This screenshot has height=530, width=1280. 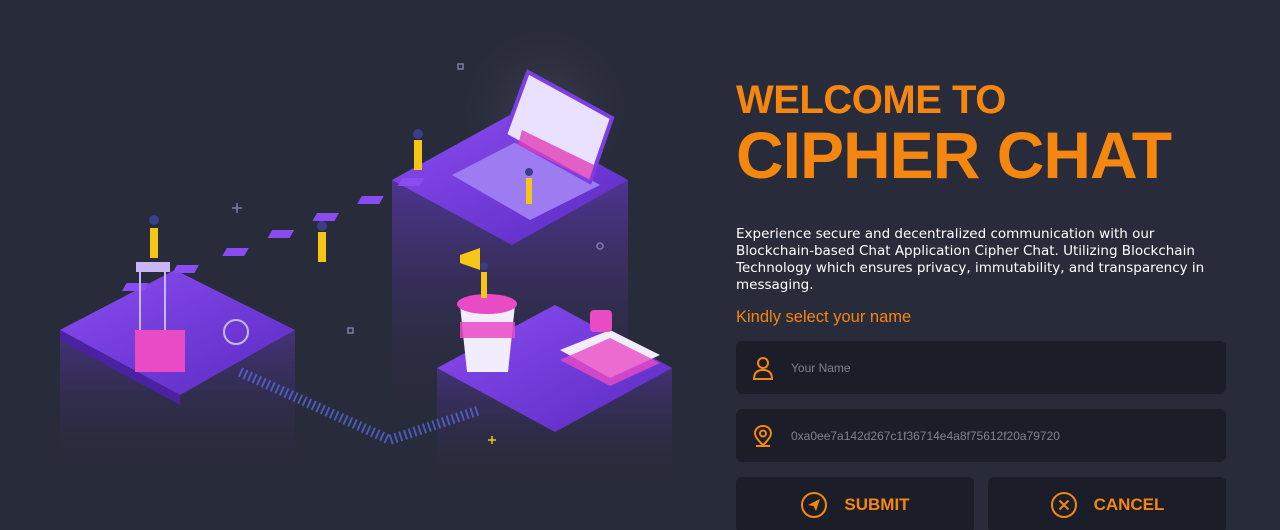 I want to click on welcome-heading-line2: CIPHER CHAT, so click(x=954, y=155).